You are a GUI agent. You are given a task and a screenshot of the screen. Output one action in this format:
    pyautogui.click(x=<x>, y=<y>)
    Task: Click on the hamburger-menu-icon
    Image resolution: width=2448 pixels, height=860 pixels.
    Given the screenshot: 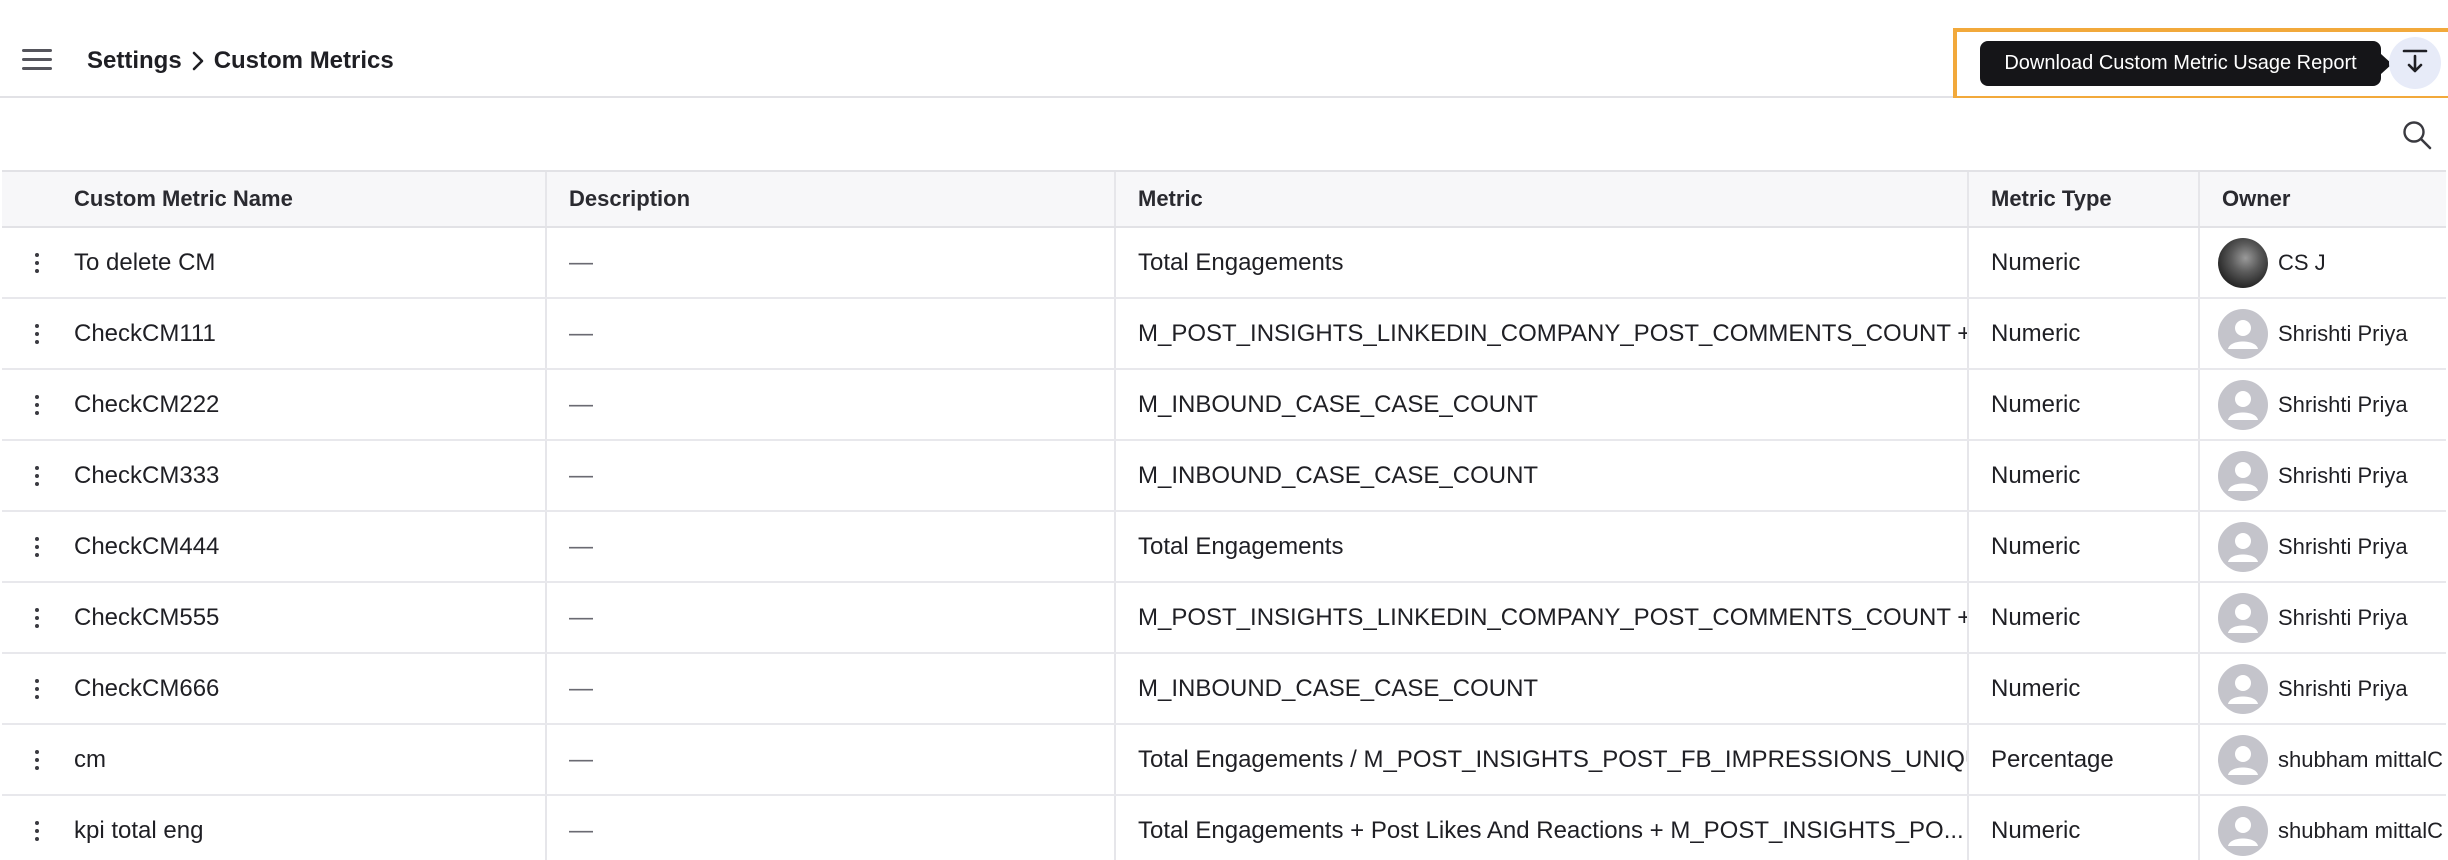 What is the action you would take?
    pyautogui.click(x=37, y=60)
    